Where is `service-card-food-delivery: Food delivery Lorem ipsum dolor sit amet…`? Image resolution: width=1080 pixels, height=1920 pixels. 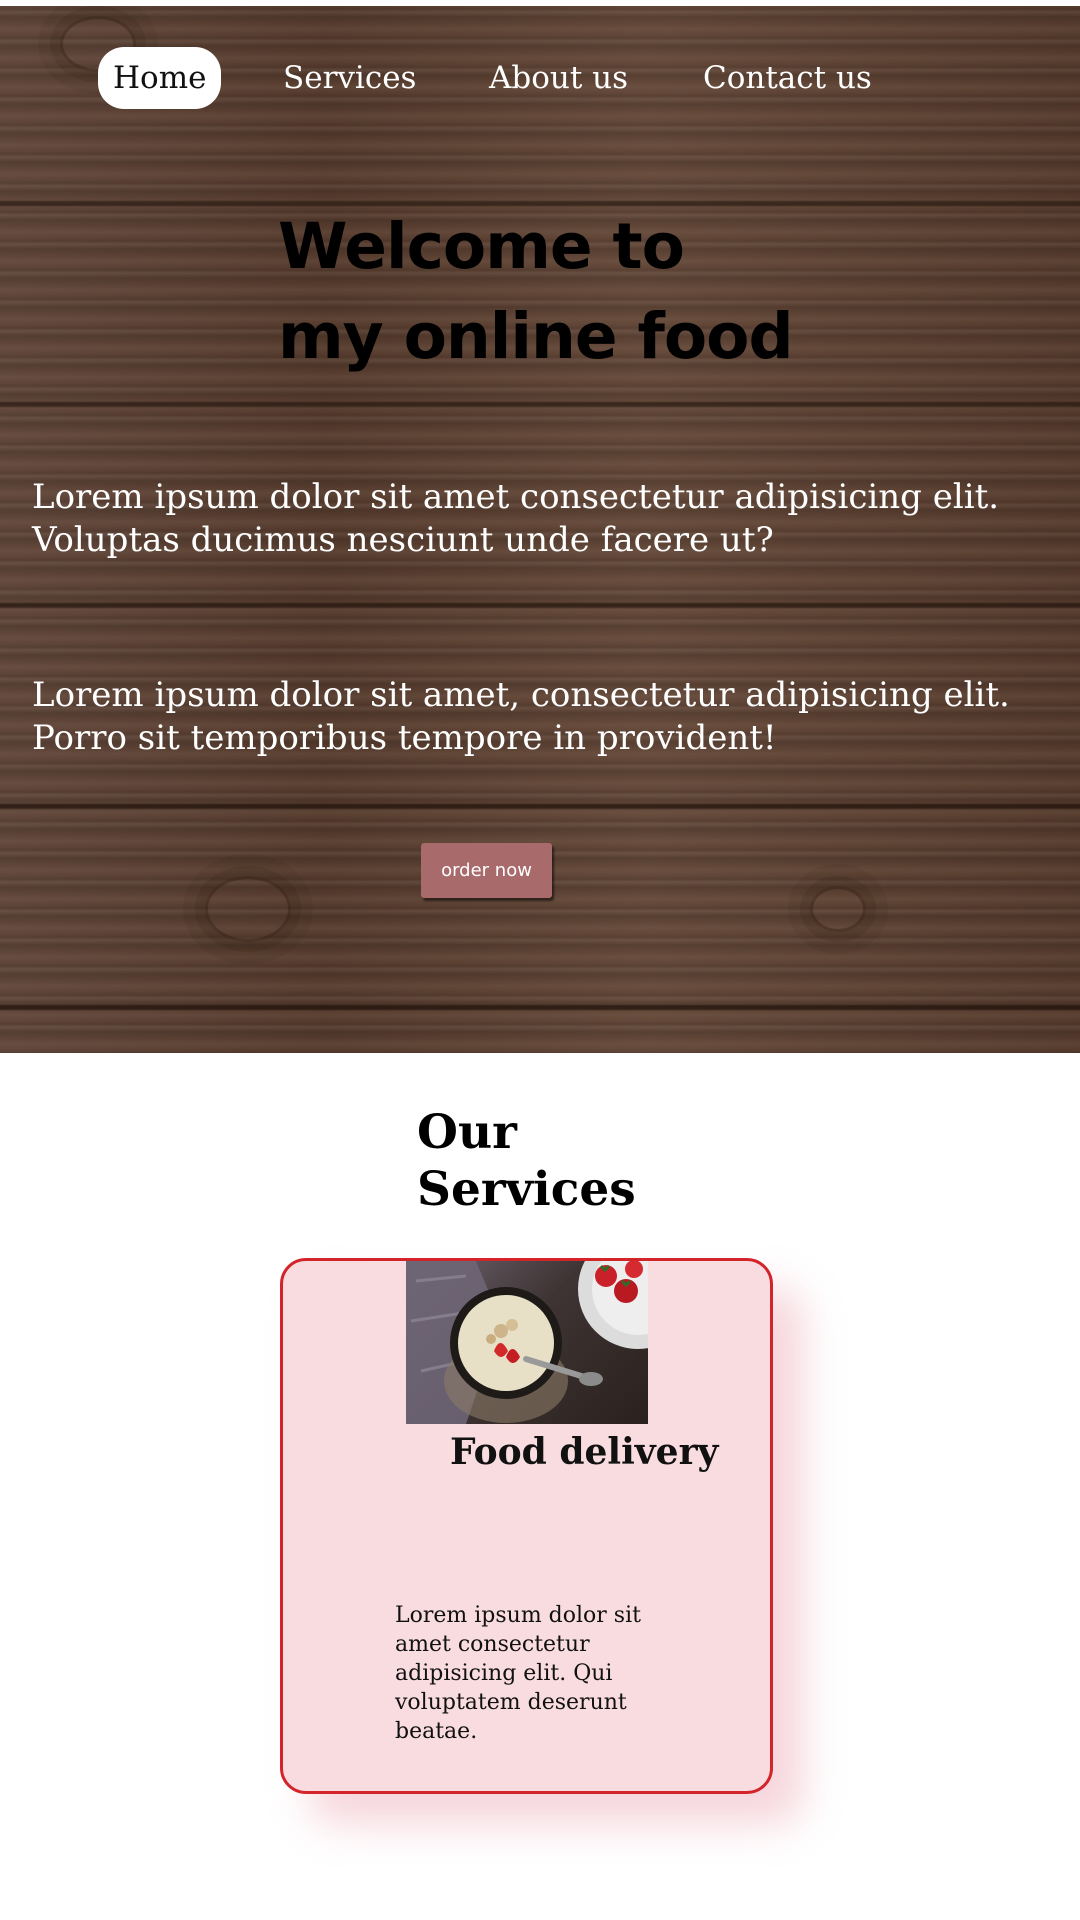 service-card-food-delivery: Food delivery Lorem ipsum dolor sit amet… is located at coordinates (526, 1526).